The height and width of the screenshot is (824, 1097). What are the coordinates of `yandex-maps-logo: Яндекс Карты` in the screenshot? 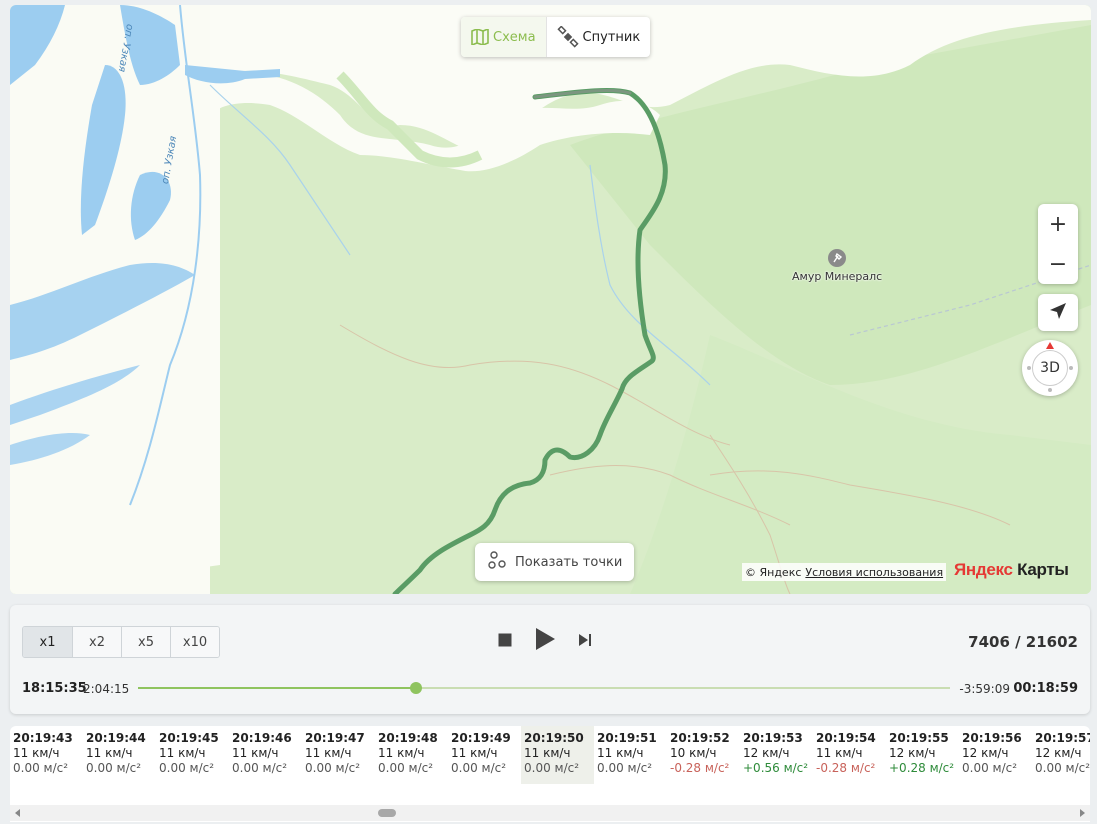 It's located at (1011, 570).